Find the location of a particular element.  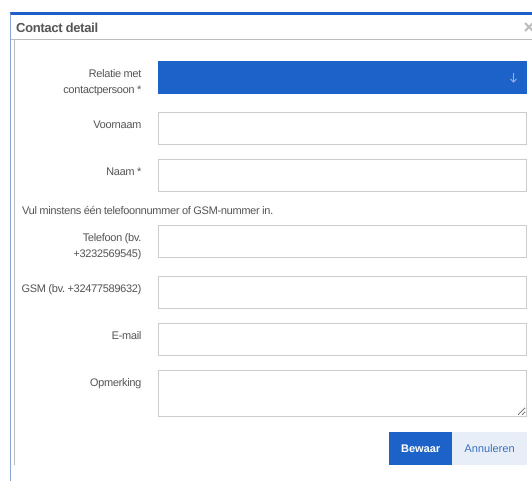

field-label: Opmerking is located at coordinates (114, 383).